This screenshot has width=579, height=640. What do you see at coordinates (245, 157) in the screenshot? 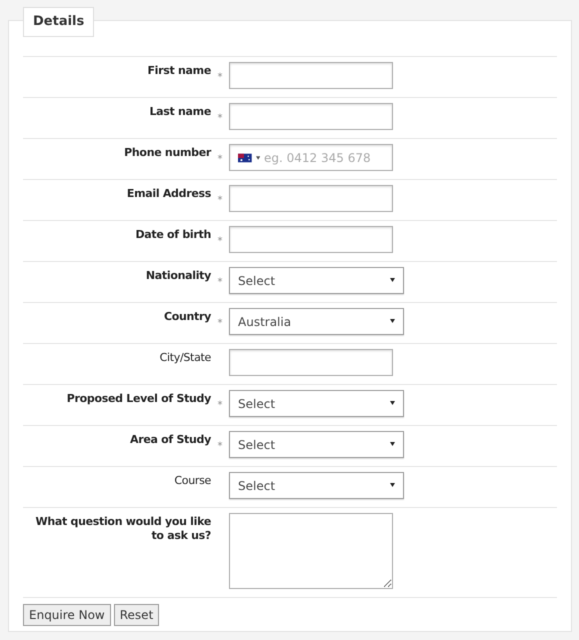
I see `flag-icon` at bounding box center [245, 157].